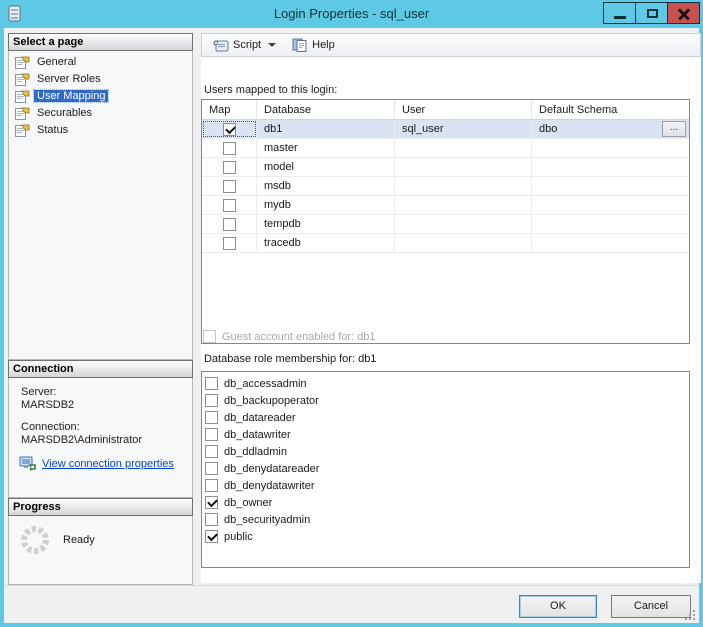 The height and width of the screenshot is (627, 703). I want to click on help-label: Help, so click(323, 45).